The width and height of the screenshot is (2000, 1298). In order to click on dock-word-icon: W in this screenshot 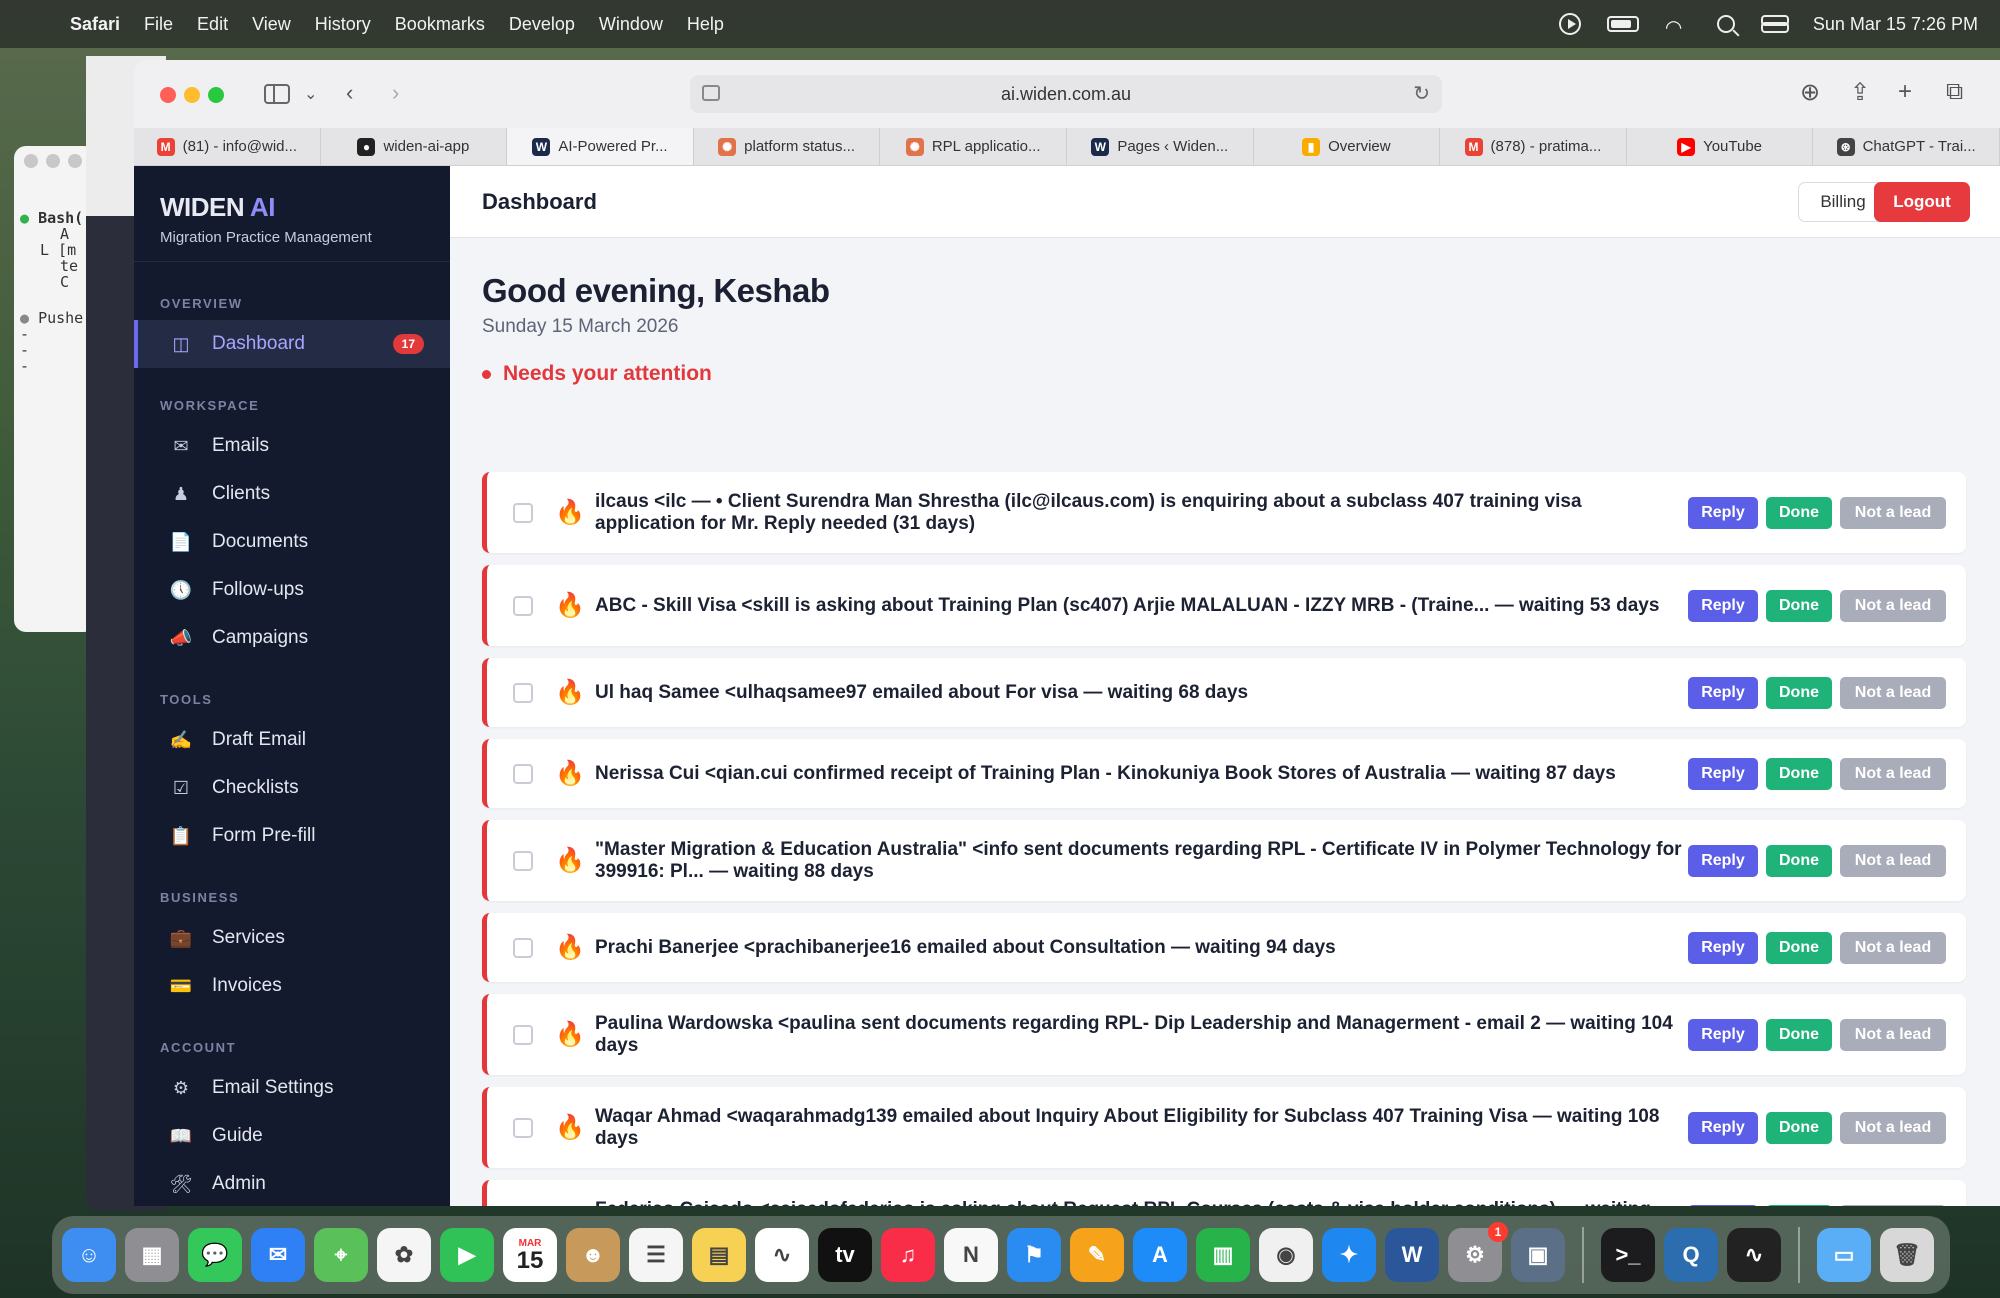, I will do `click(1412, 1255)`.